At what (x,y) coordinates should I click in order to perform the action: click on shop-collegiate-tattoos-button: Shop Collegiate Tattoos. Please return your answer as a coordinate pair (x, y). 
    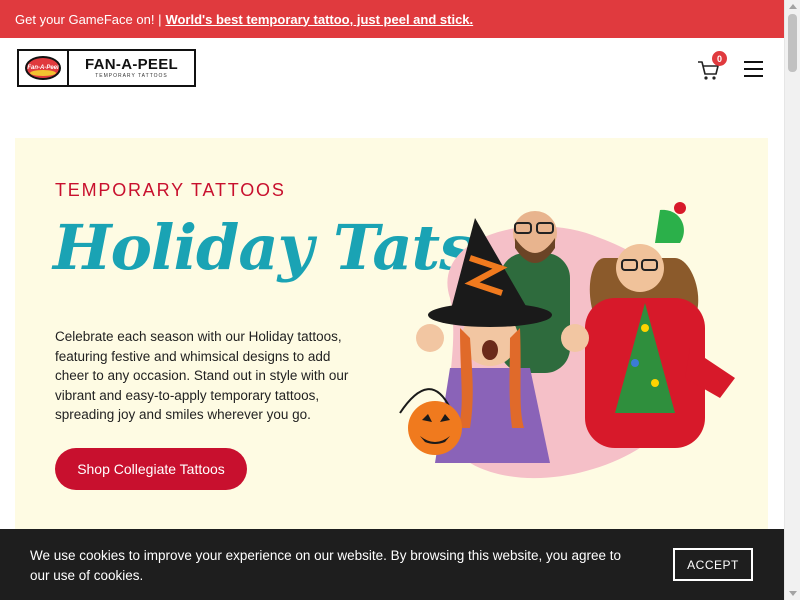
    Looking at the image, I should click on (151, 469).